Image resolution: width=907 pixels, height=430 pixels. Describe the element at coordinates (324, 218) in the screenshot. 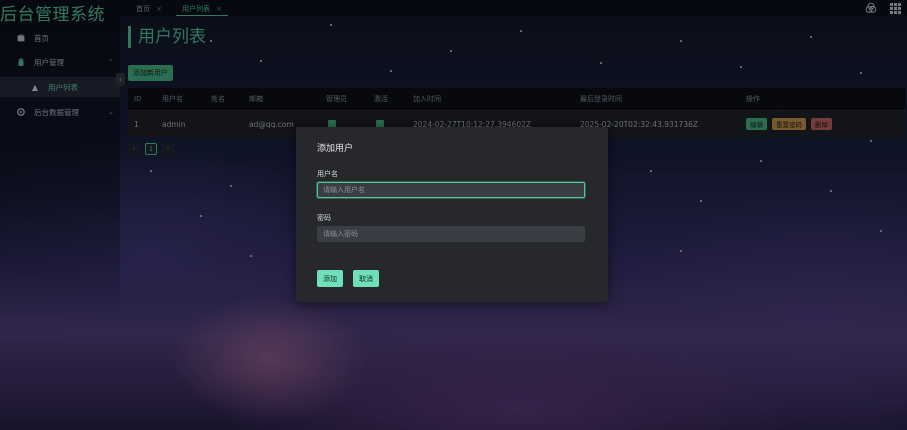

I see `password-label: 密码` at that location.